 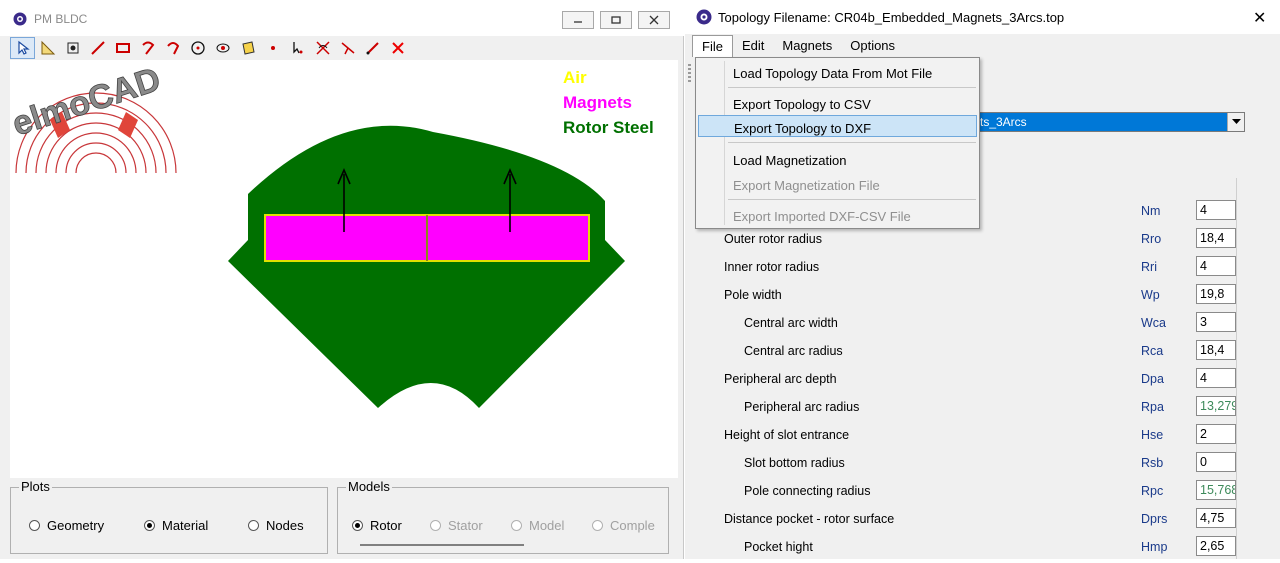 What do you see at coordinates (773, 239) in the screenshot?
I see `param-label: Outer rotor radius` at bounding box center [773, 239].